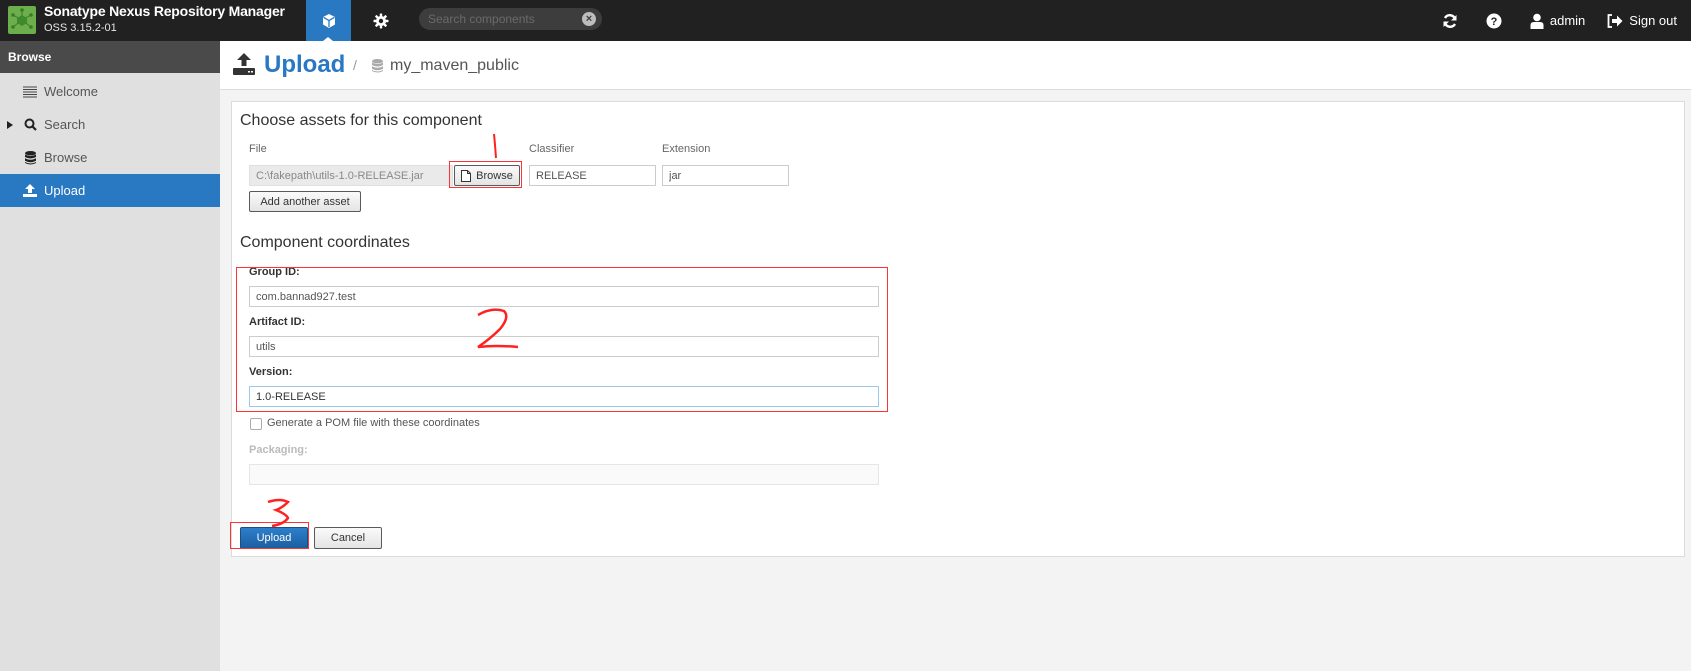  Describe the element at coordinates (377, 68) in the screenshot. I see `repository-icon` at that location.